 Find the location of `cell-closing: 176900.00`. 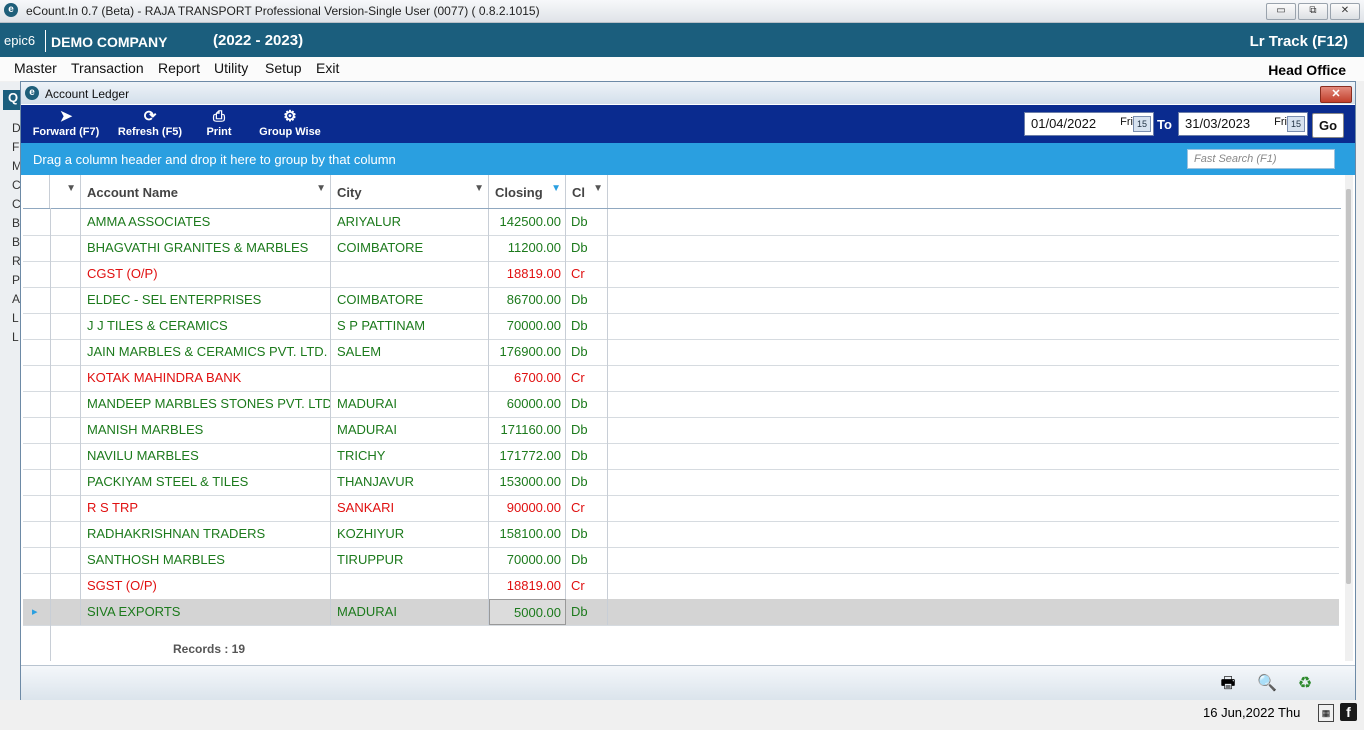

cell-closing: 176900.00 is located at coordinates (527, 352).